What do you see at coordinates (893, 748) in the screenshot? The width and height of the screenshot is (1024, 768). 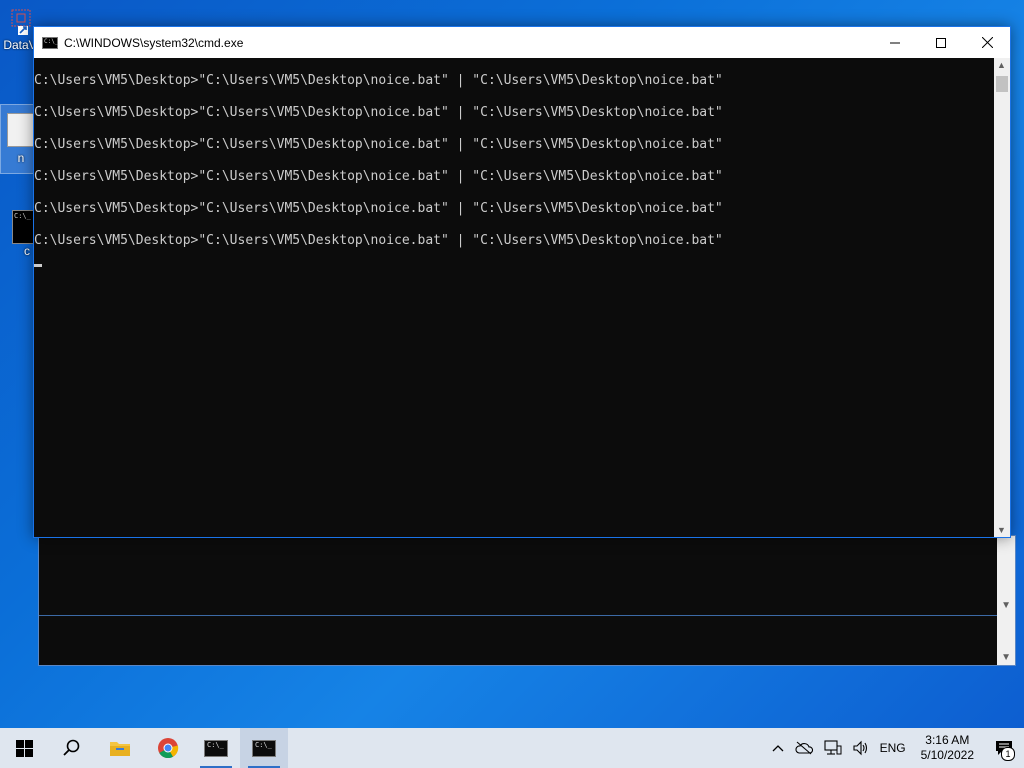 I see `language-indicator: ENG` at bounding box center [893, 748].